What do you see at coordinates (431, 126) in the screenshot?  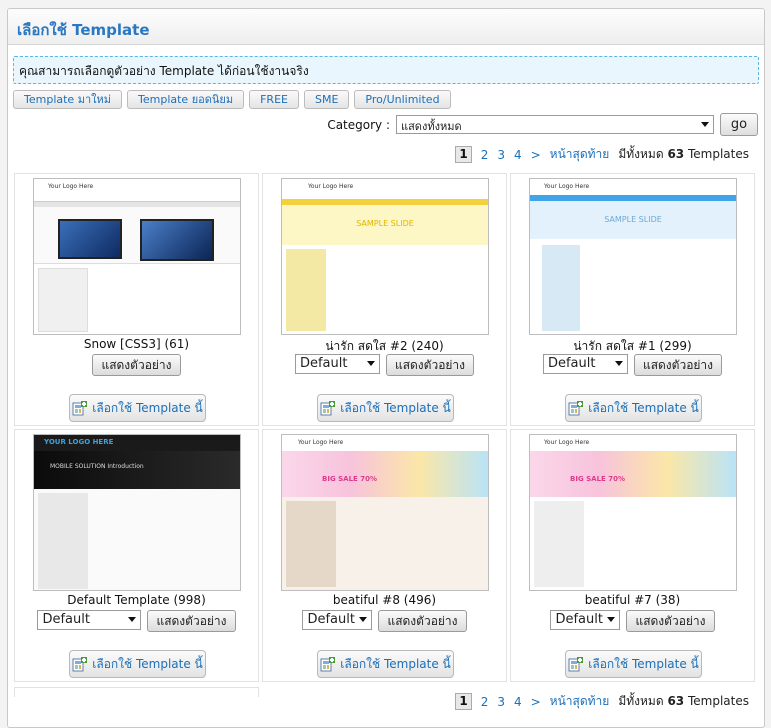 I see `category-selected-value: แสดงทั้งหมด` at bounding box center [431, 126].